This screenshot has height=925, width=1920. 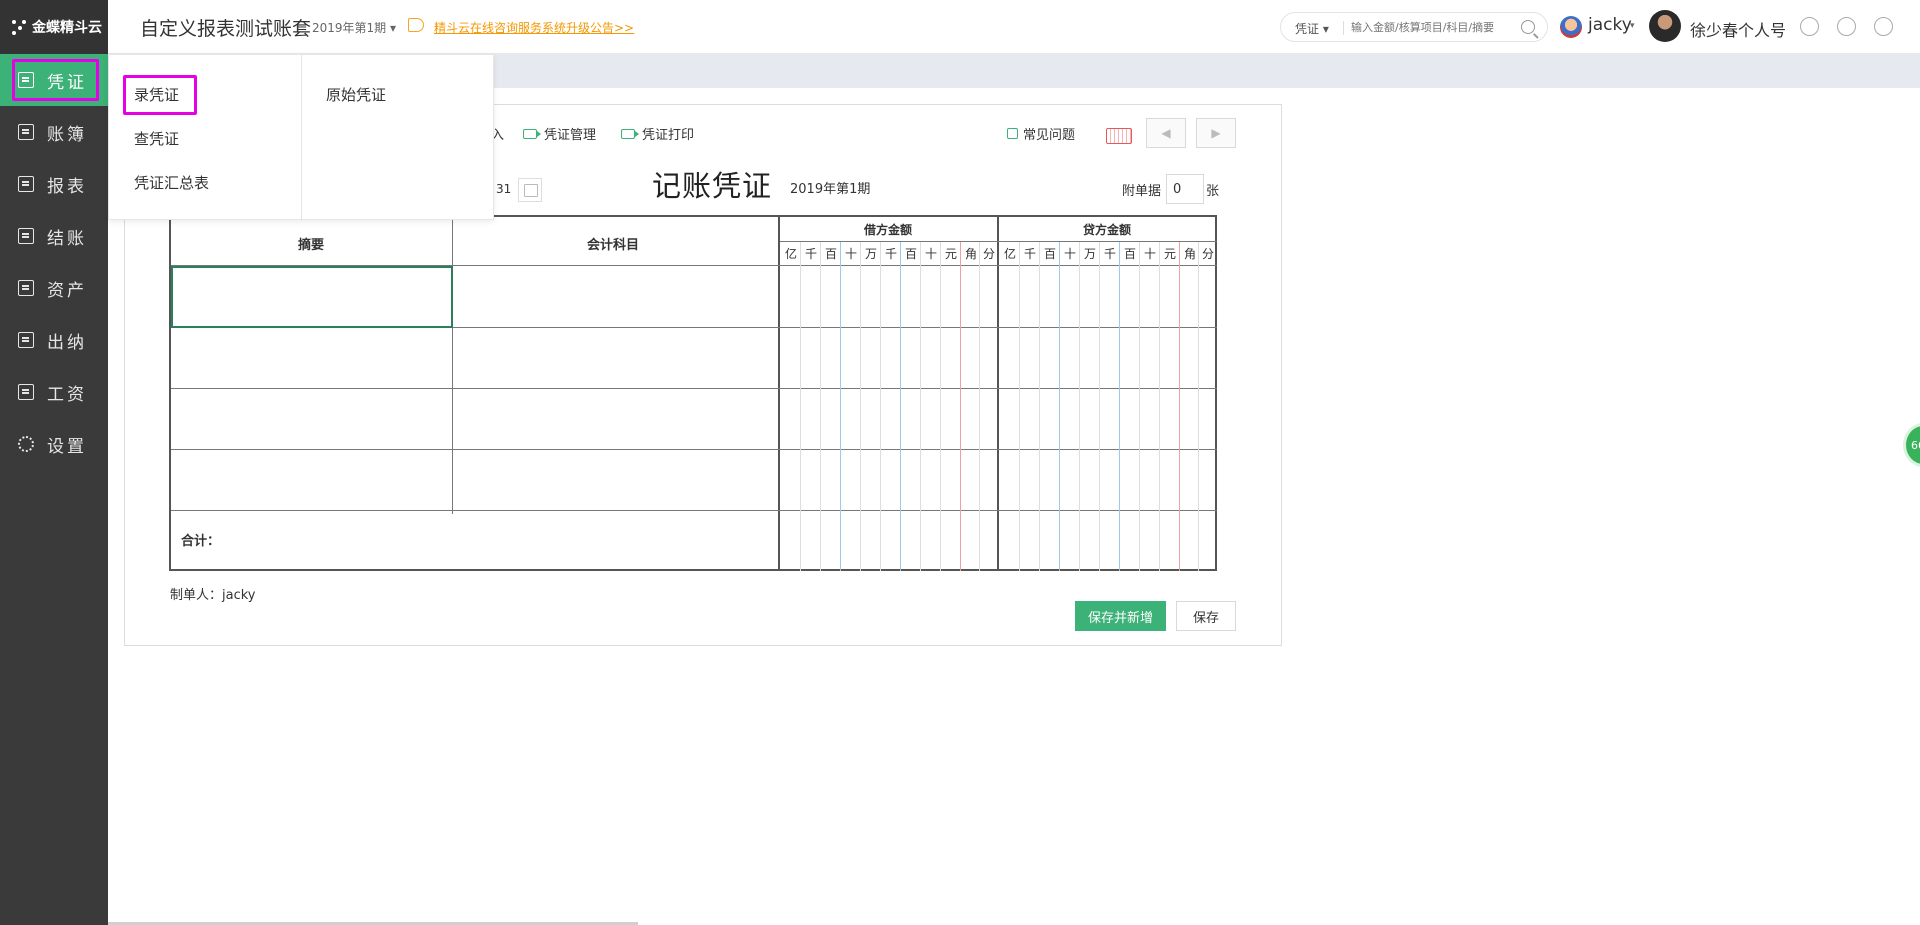 I want to click on sidebar-item-checkout: 结账, so click(x=54, y=236).